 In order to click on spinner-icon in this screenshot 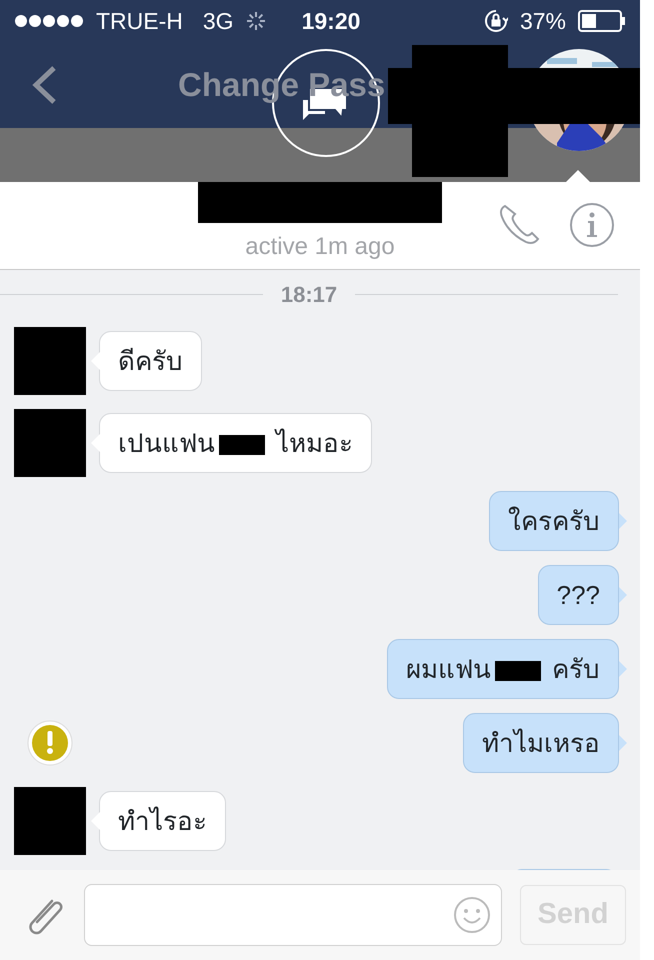, I will do `click(256, 21)`.